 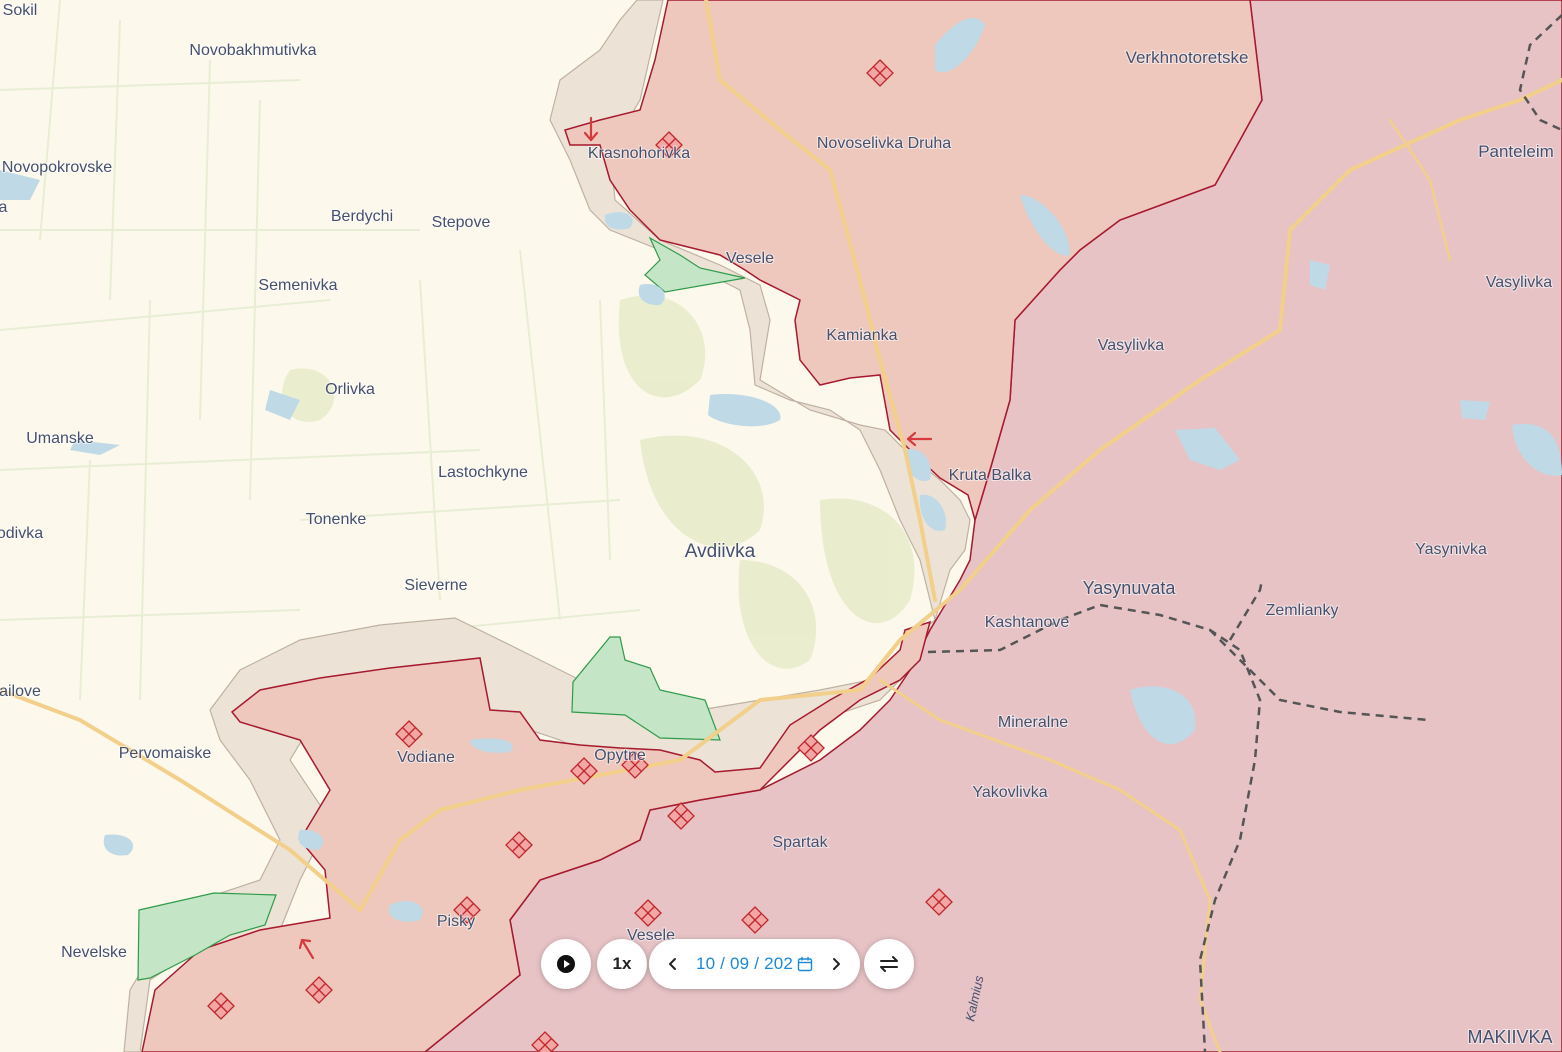 I want to click on place-label: Novobakhmutivka, so click(x=252, y=50).